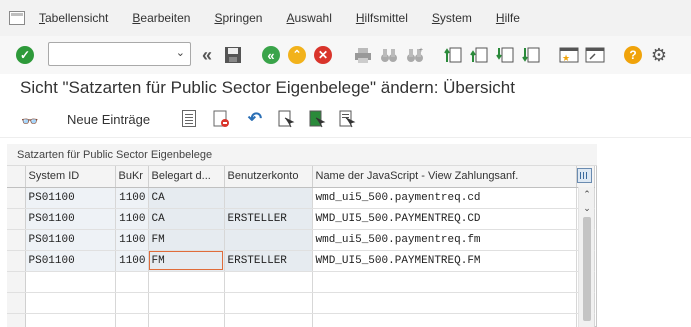 This screenshot has height=327, width=691. Describe the element at coordinates (186, 261) in the screenshot. I see `cell-belegart-focused: FM` at that location.